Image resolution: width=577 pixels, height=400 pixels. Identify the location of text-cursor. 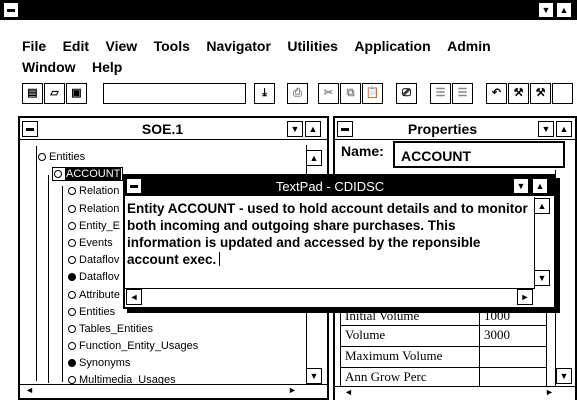
(220, 259).